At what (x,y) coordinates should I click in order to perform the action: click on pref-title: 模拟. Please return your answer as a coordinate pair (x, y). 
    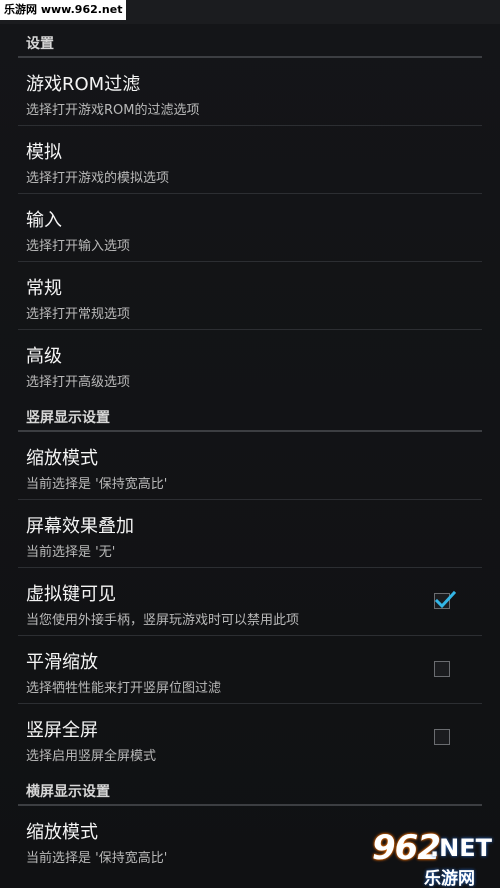
    Looking at the image, I should click on (44, 152).